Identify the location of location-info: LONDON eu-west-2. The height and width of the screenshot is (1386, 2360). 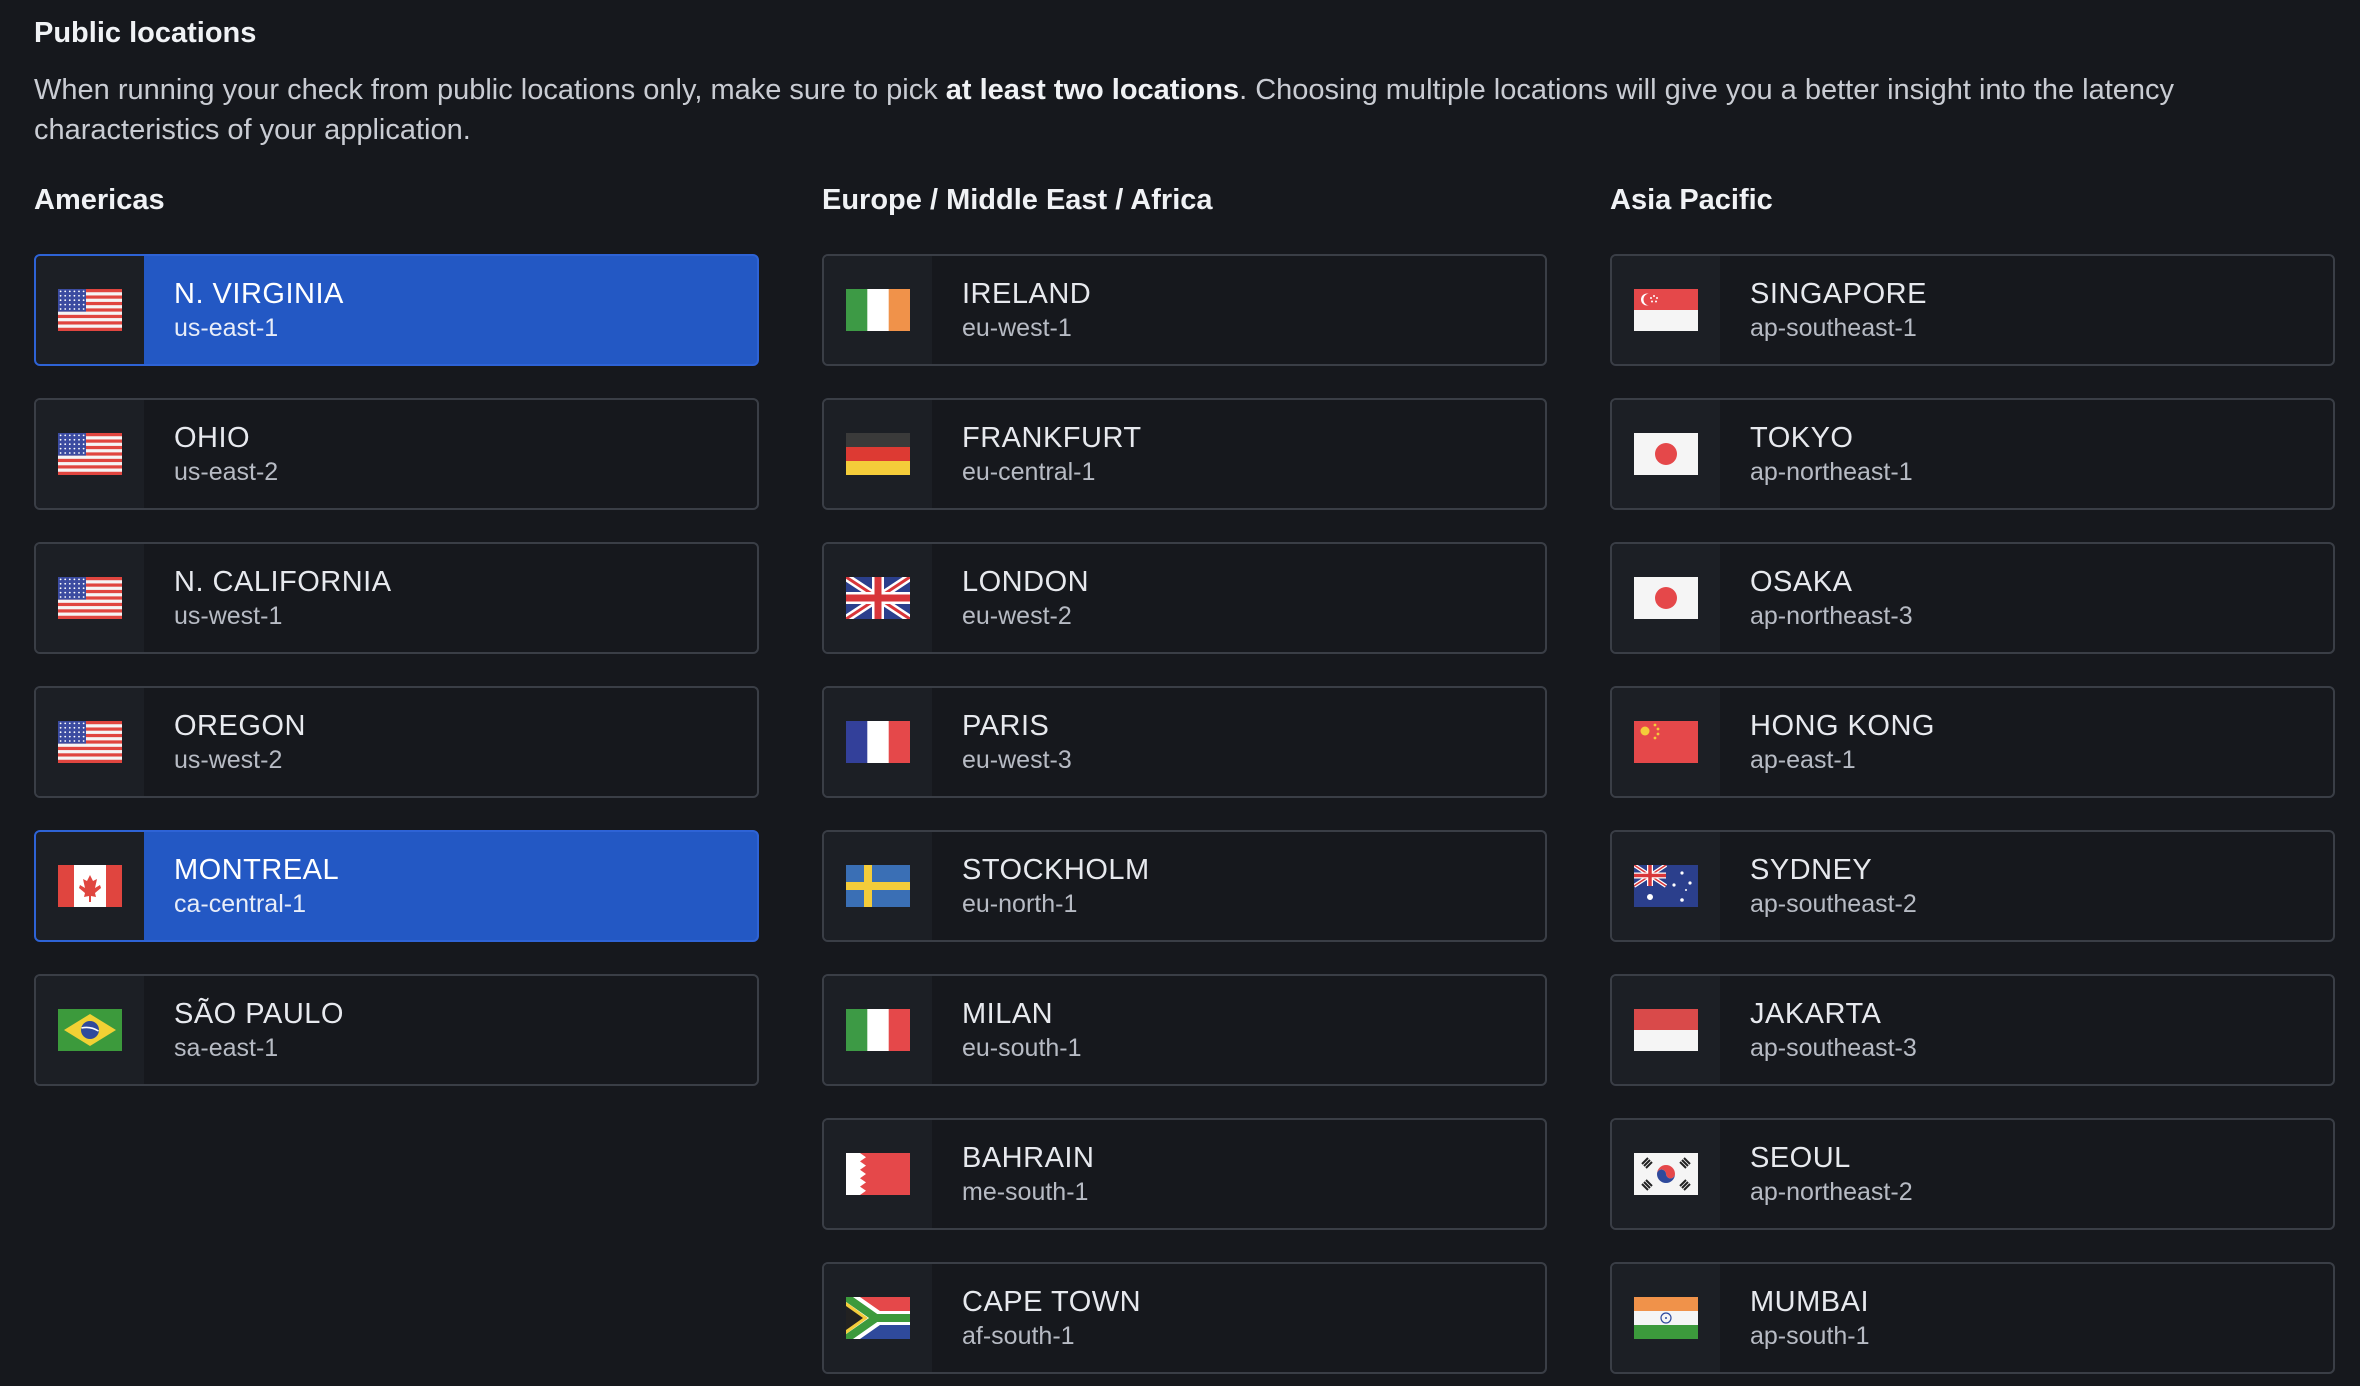
(1010, 598).